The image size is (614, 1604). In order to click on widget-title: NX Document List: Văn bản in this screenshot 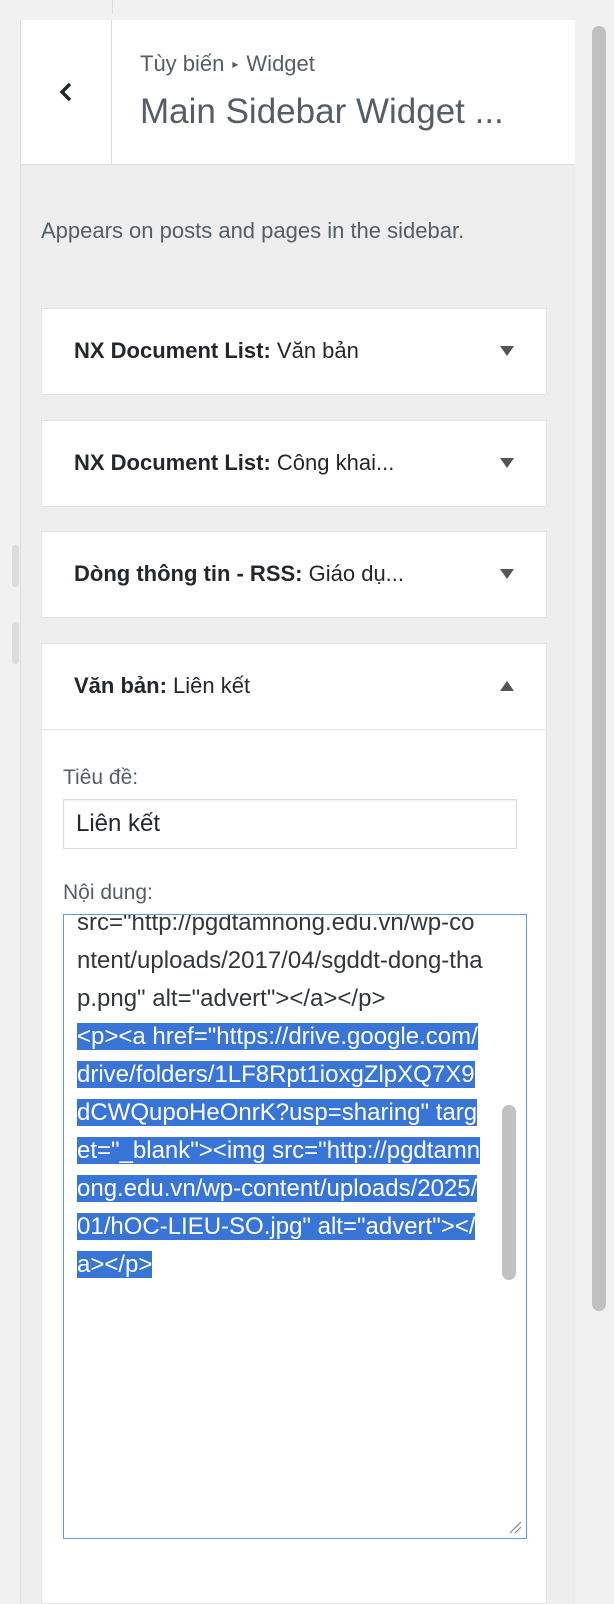, I will do `click(216, 351)`.